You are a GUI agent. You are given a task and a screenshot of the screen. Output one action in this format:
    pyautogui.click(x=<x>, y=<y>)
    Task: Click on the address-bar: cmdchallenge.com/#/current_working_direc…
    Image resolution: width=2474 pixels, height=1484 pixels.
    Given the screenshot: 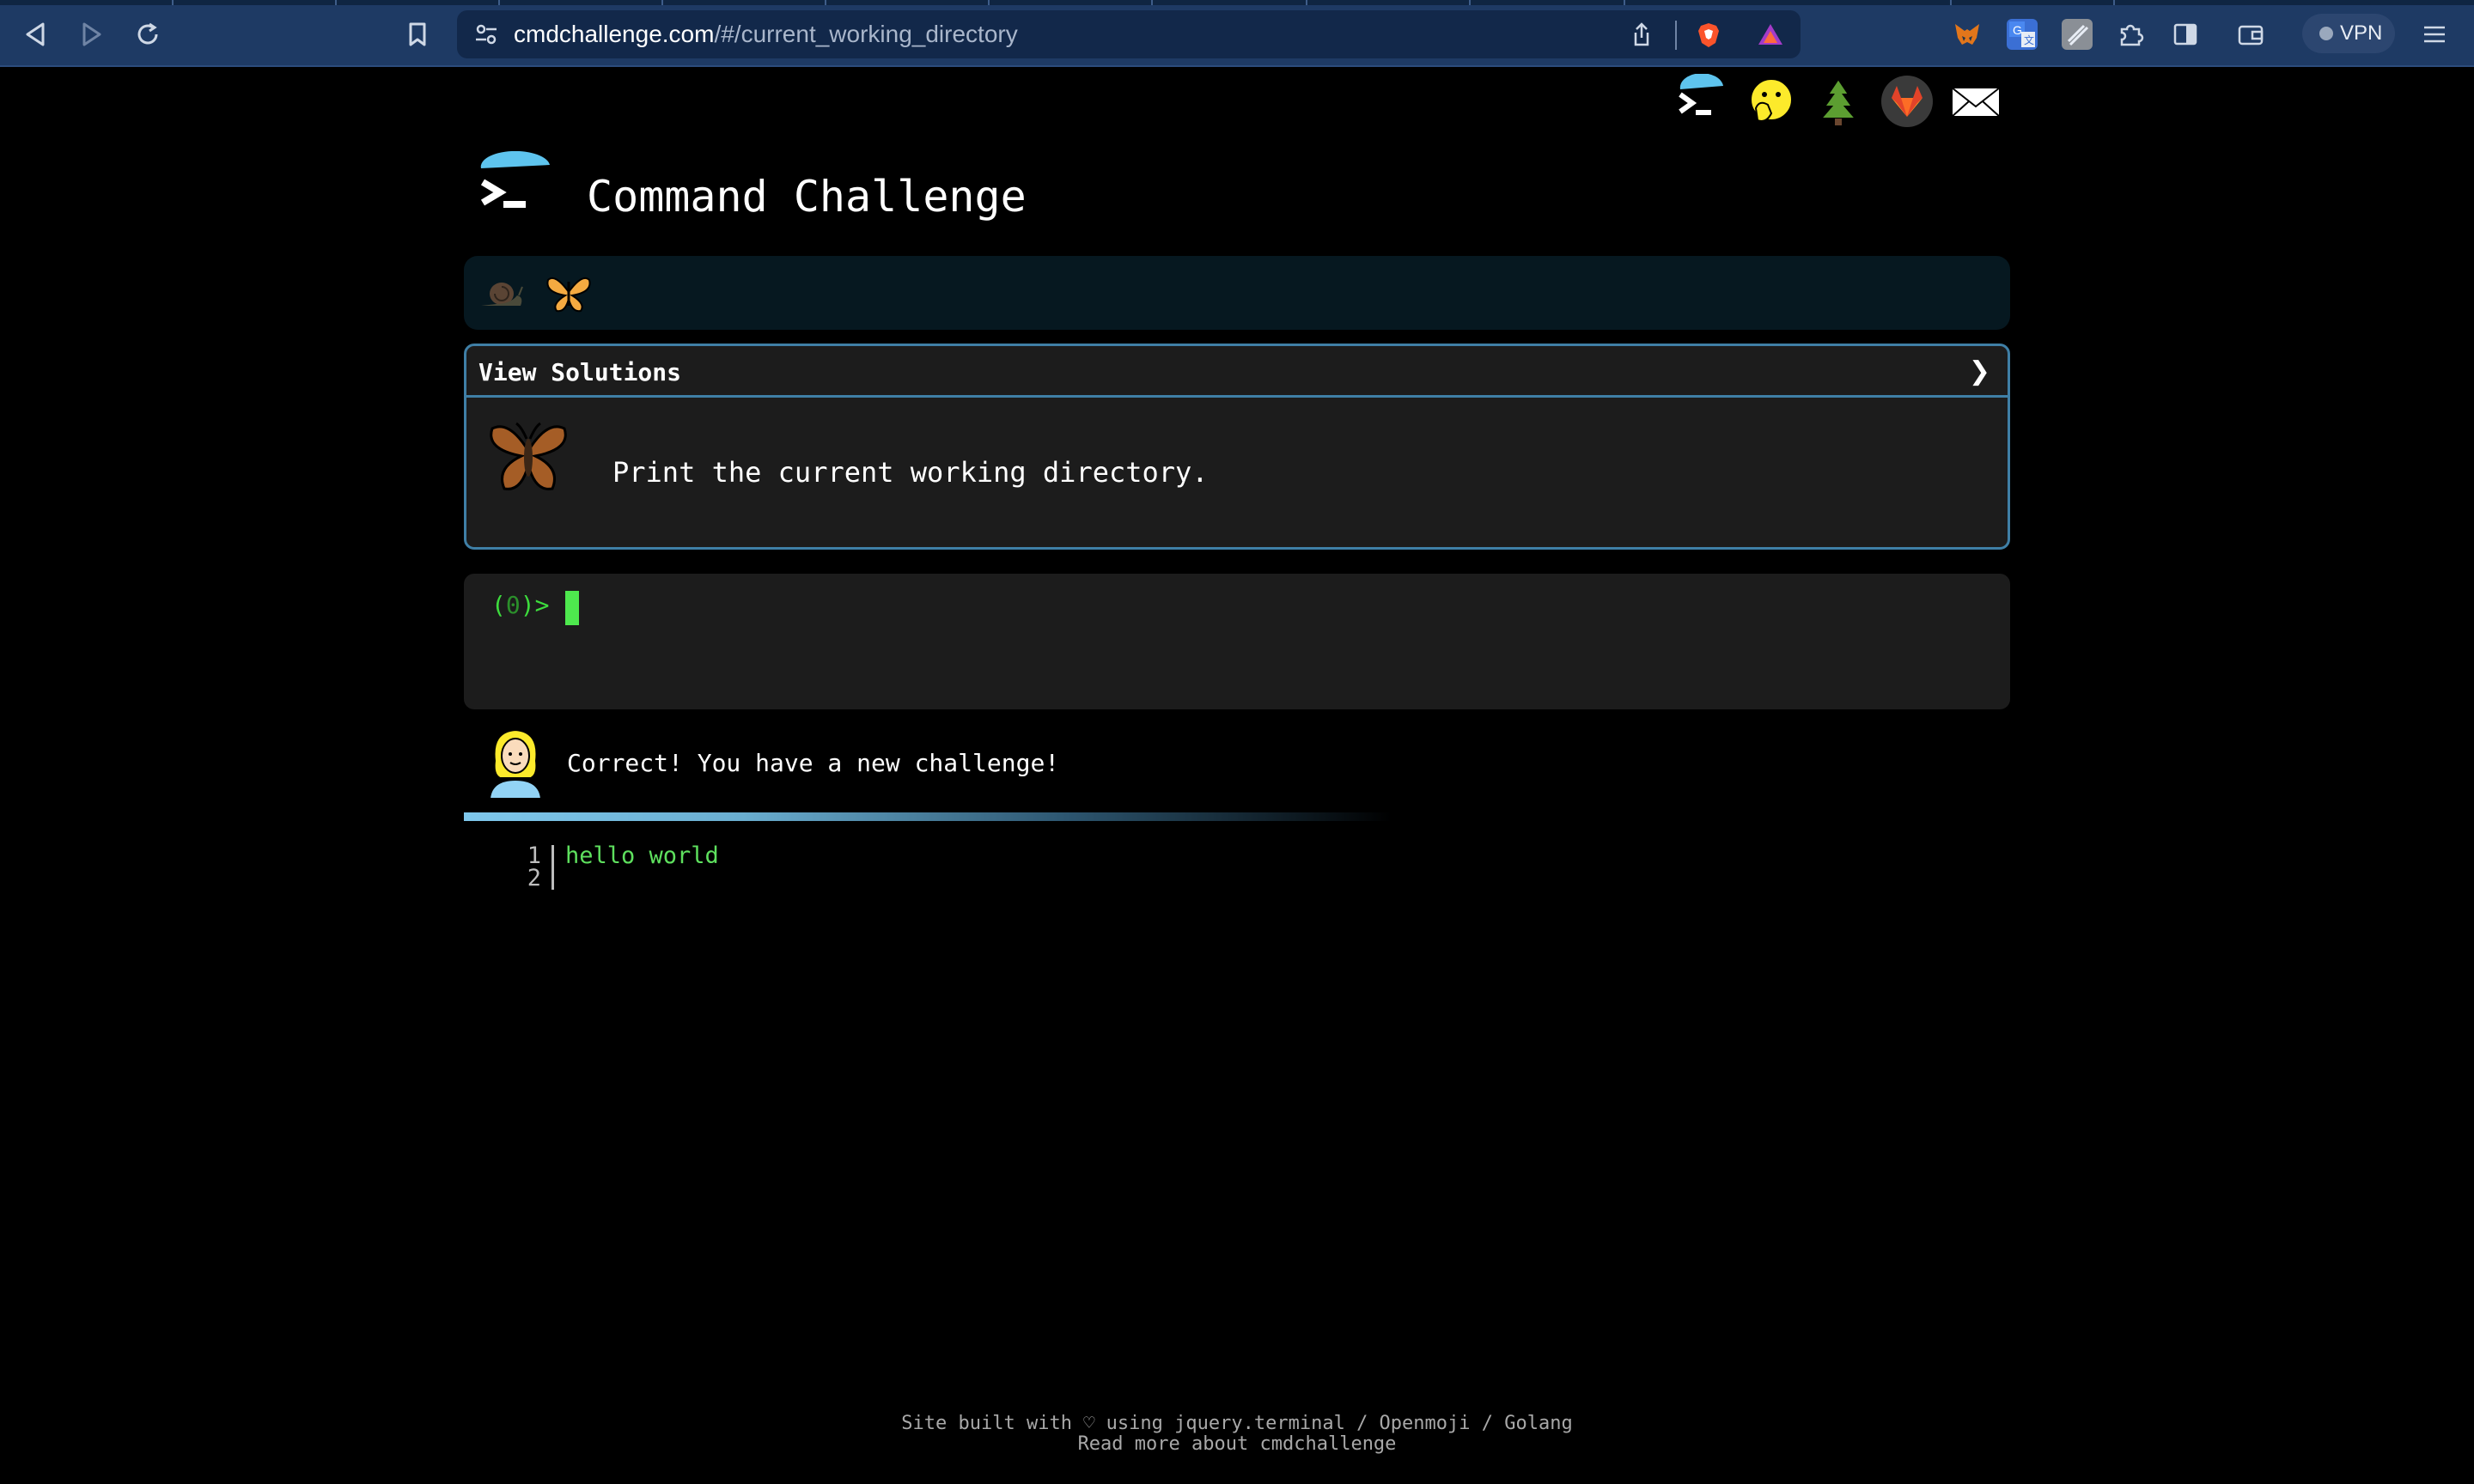 What is the action you would take?
    pyautogui.click(x=1129, y=34)
    